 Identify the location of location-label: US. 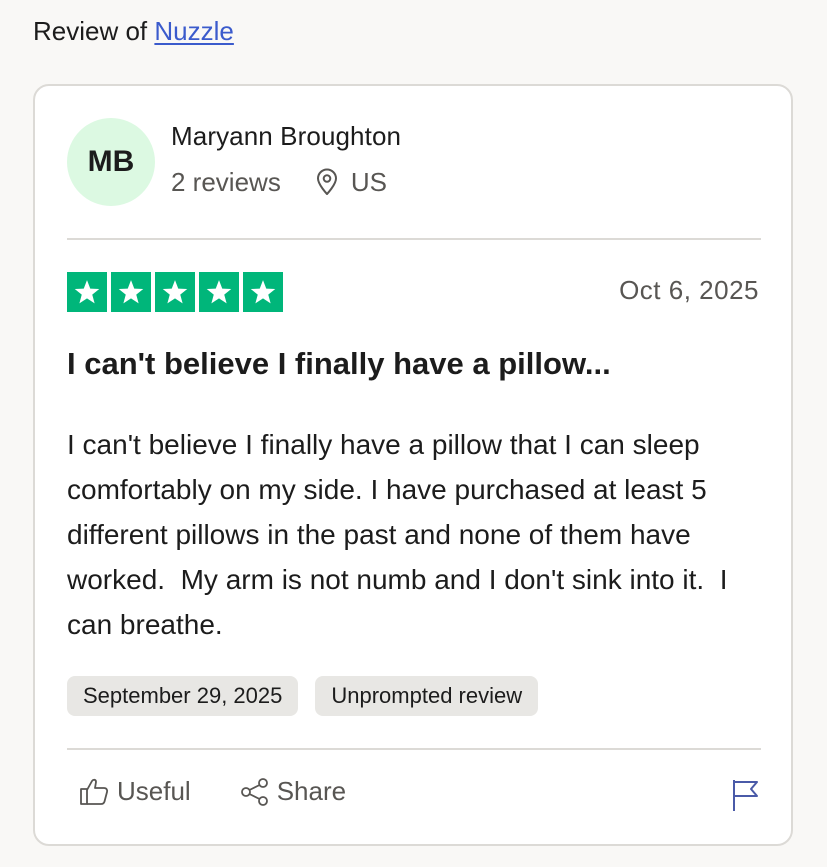
(368, 182).